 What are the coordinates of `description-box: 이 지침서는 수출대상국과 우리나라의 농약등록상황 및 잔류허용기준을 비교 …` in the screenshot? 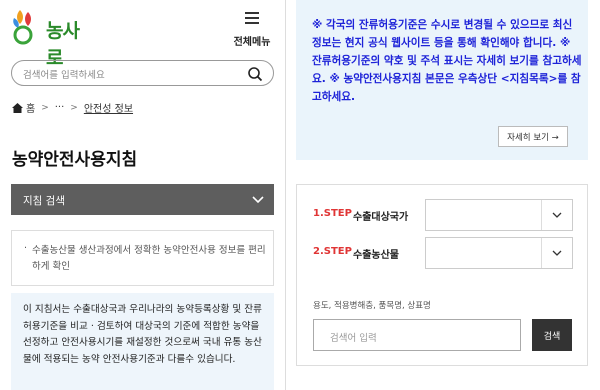 It's located at (142, 341).